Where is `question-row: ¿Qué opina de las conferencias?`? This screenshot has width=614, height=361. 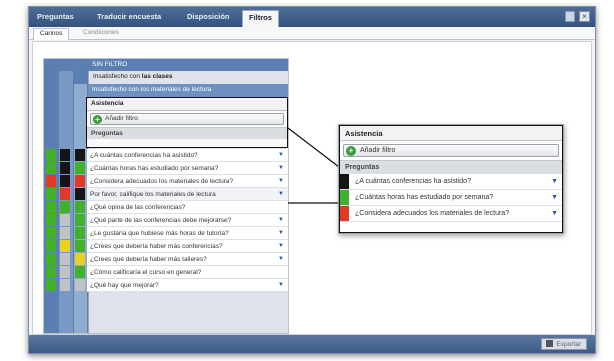 question-row: ¿Qué opina de las conferencias? is located at coordinates (187, 207).